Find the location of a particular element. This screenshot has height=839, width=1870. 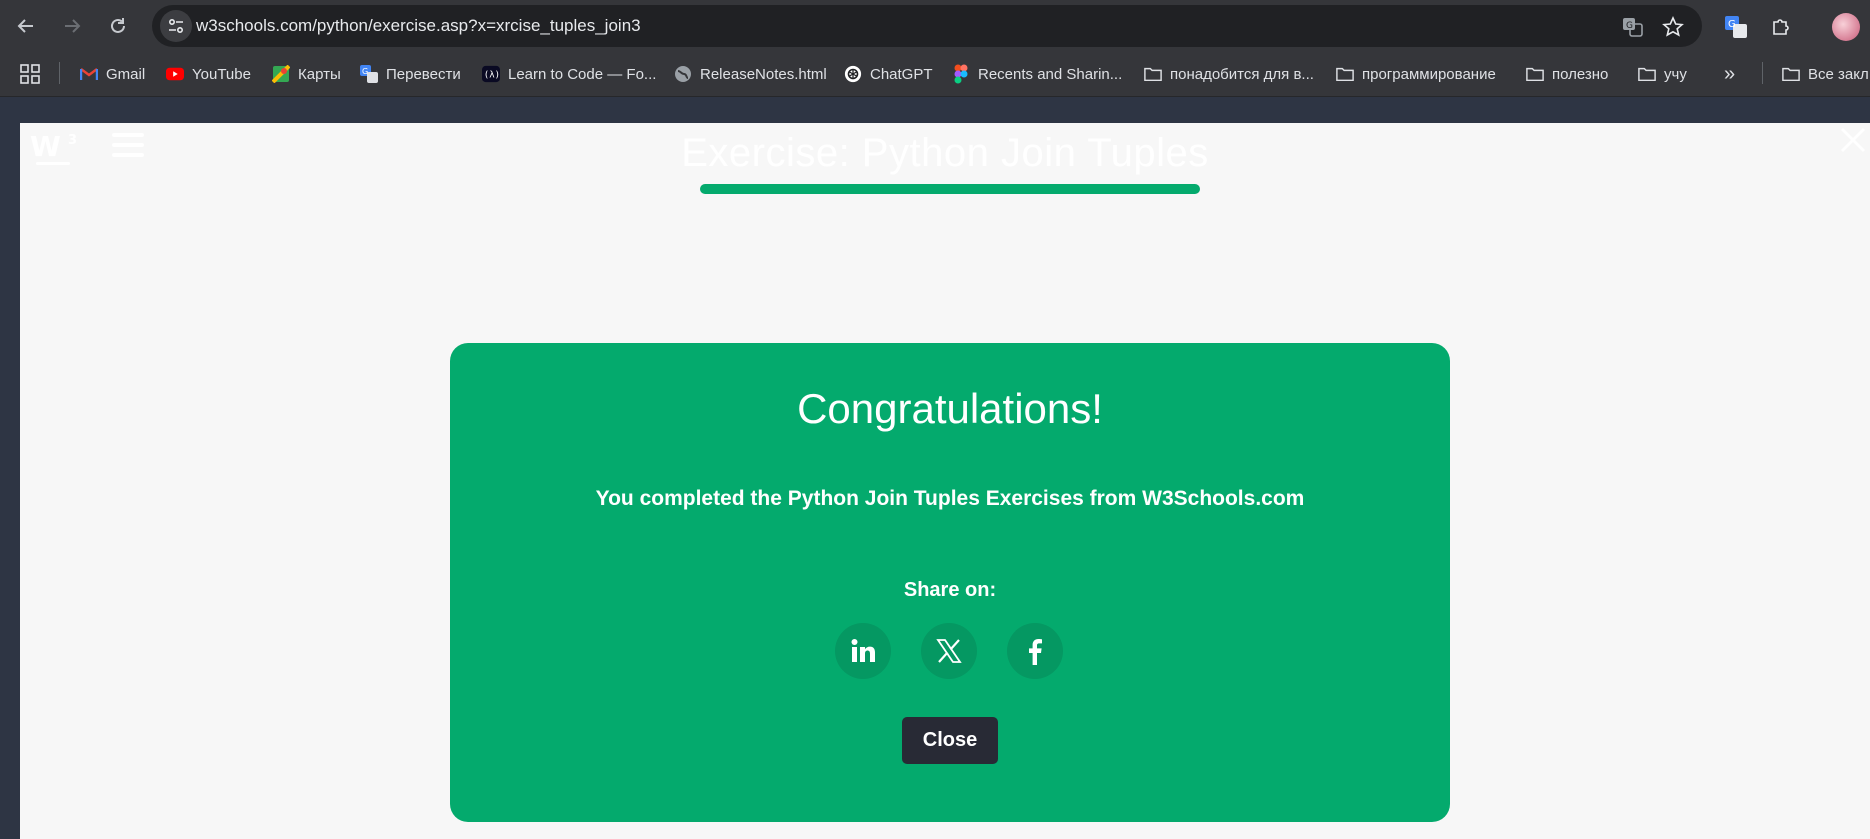

reload-button is located at coordinates (118, 26).